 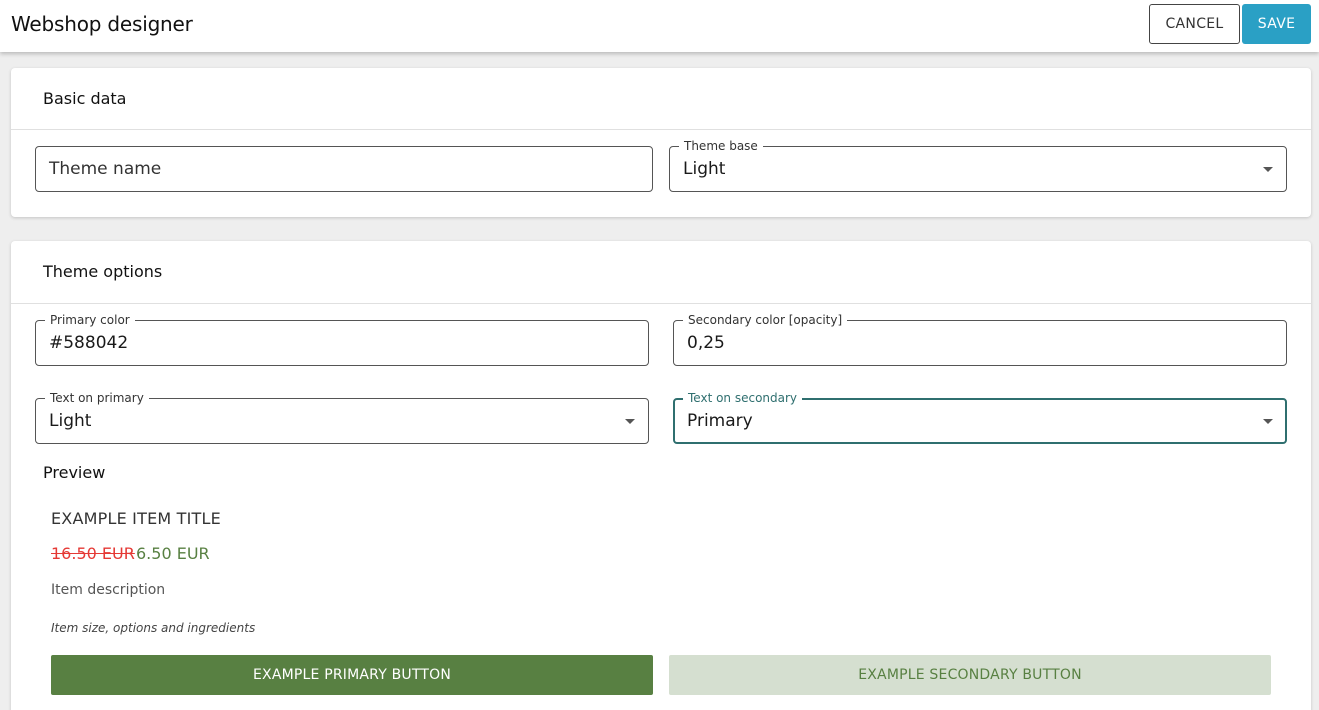 I want to click on theme-name-placeholder: Theme name, so click(x=105, y=169).